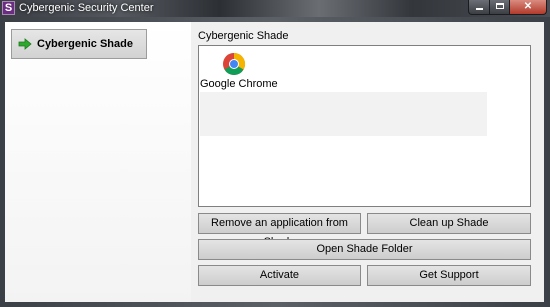  What do you see at coordinates (239, 84) in the screenshot?
I see `app-tile-label: Google Chrome` at bounding box center [239, 84].